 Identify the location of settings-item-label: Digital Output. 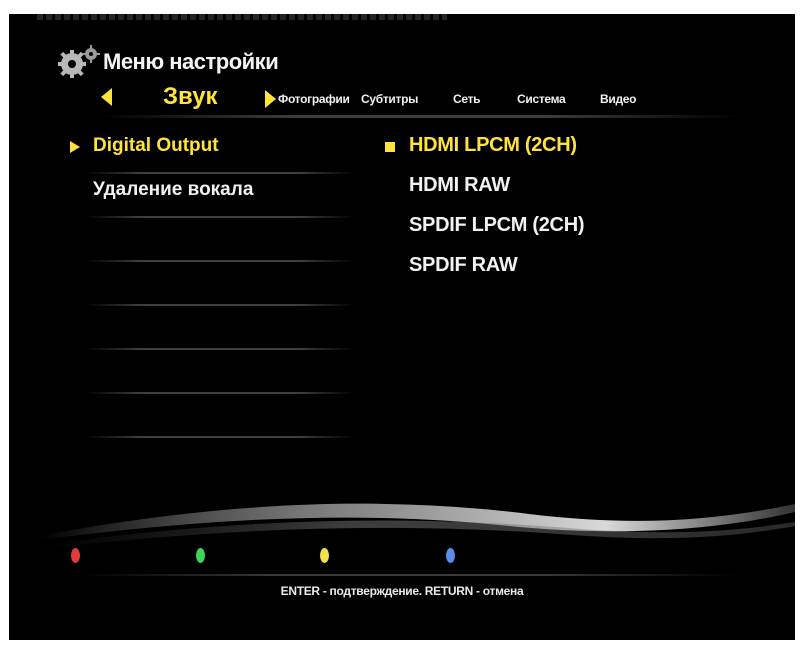
(156, 145).